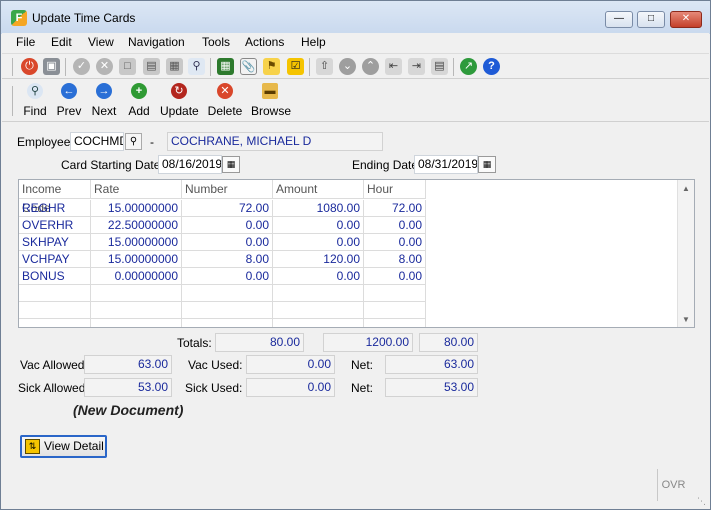 This screenshot has width=711, height=510. What do you see at coordinates (179, 100) in the screenshot?
I see `update-button: ↻ Update` at bounding box center [179, 100].